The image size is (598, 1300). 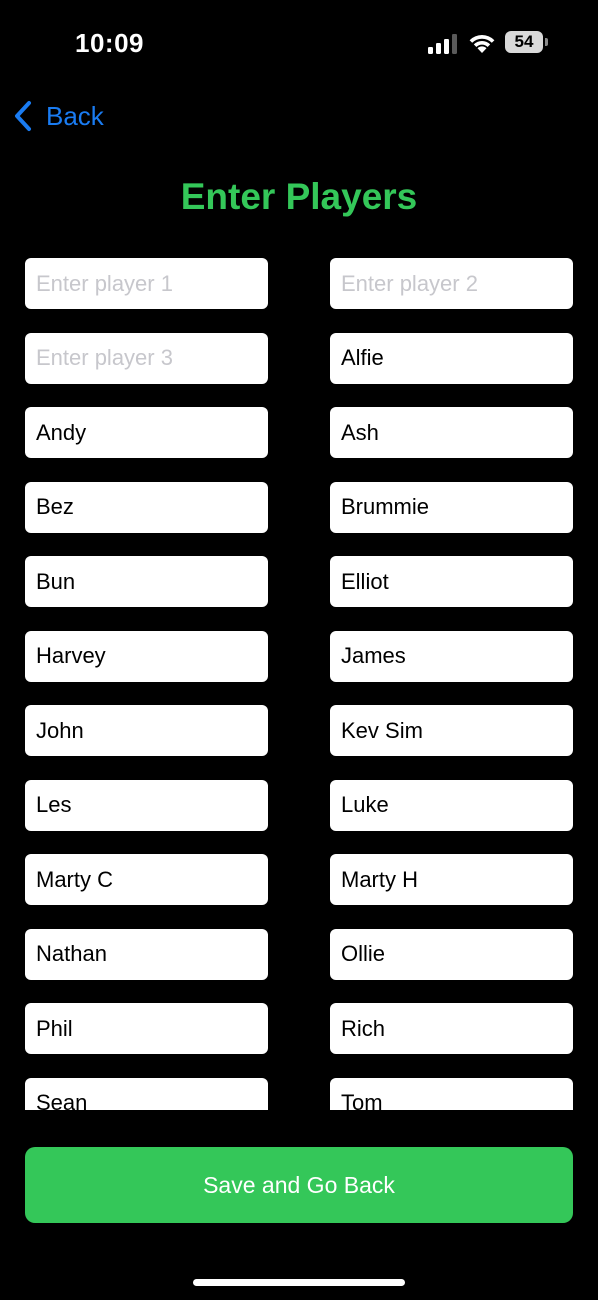 I want to click on back-label: Back, so click(x=75, y=115).